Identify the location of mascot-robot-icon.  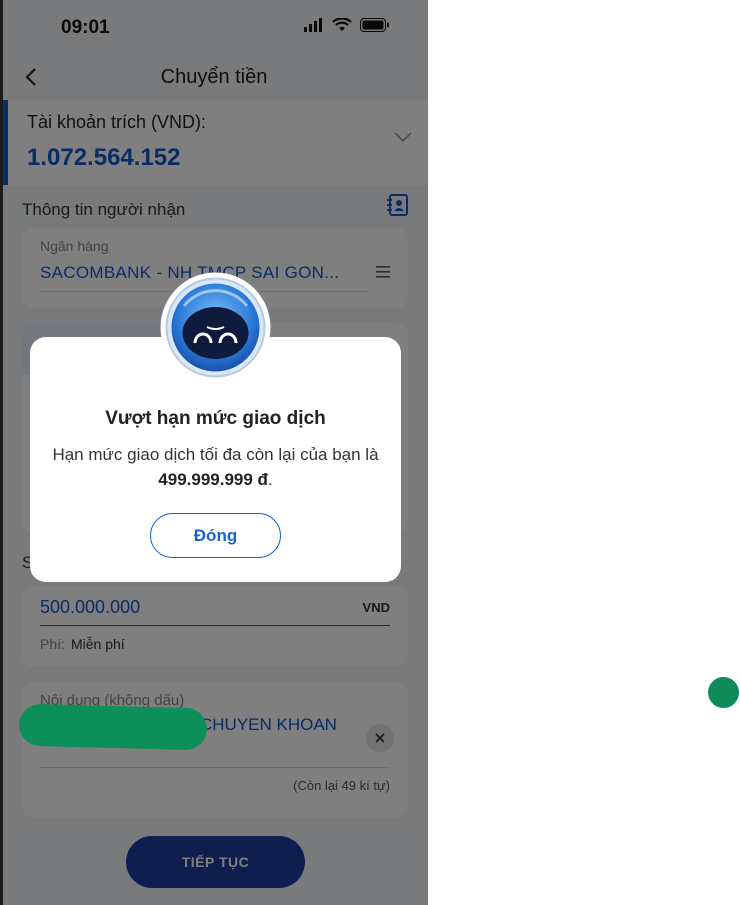
(215, 327).